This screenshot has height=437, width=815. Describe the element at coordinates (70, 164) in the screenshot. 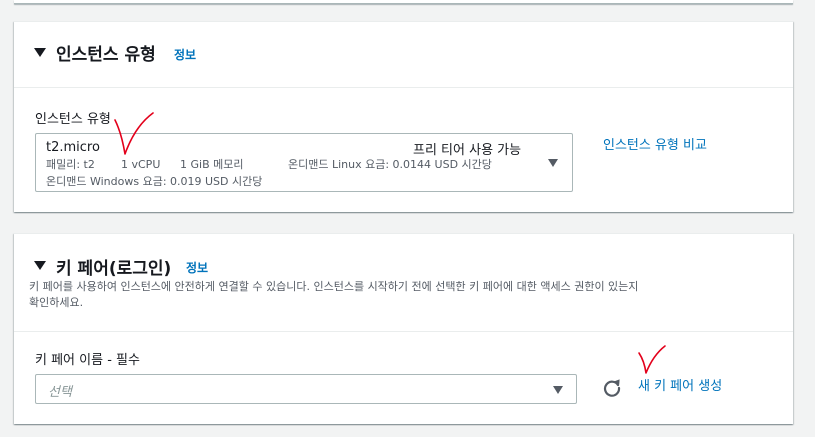

I see `instance-family: 패밀리: t2` at that location.